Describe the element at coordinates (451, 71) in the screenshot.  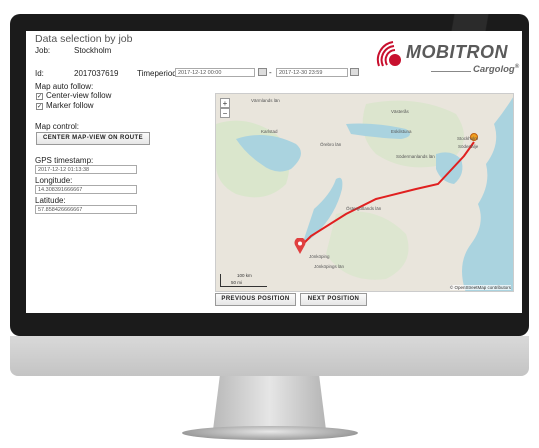
I see `logo-rule` at that location.